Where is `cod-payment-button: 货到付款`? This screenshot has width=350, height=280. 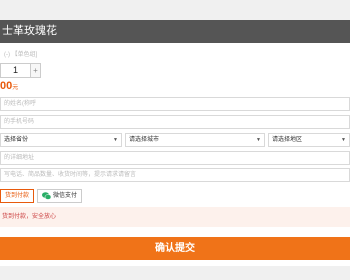
cod-payment-button: 货到付款 is located at coordinates (17, 196).